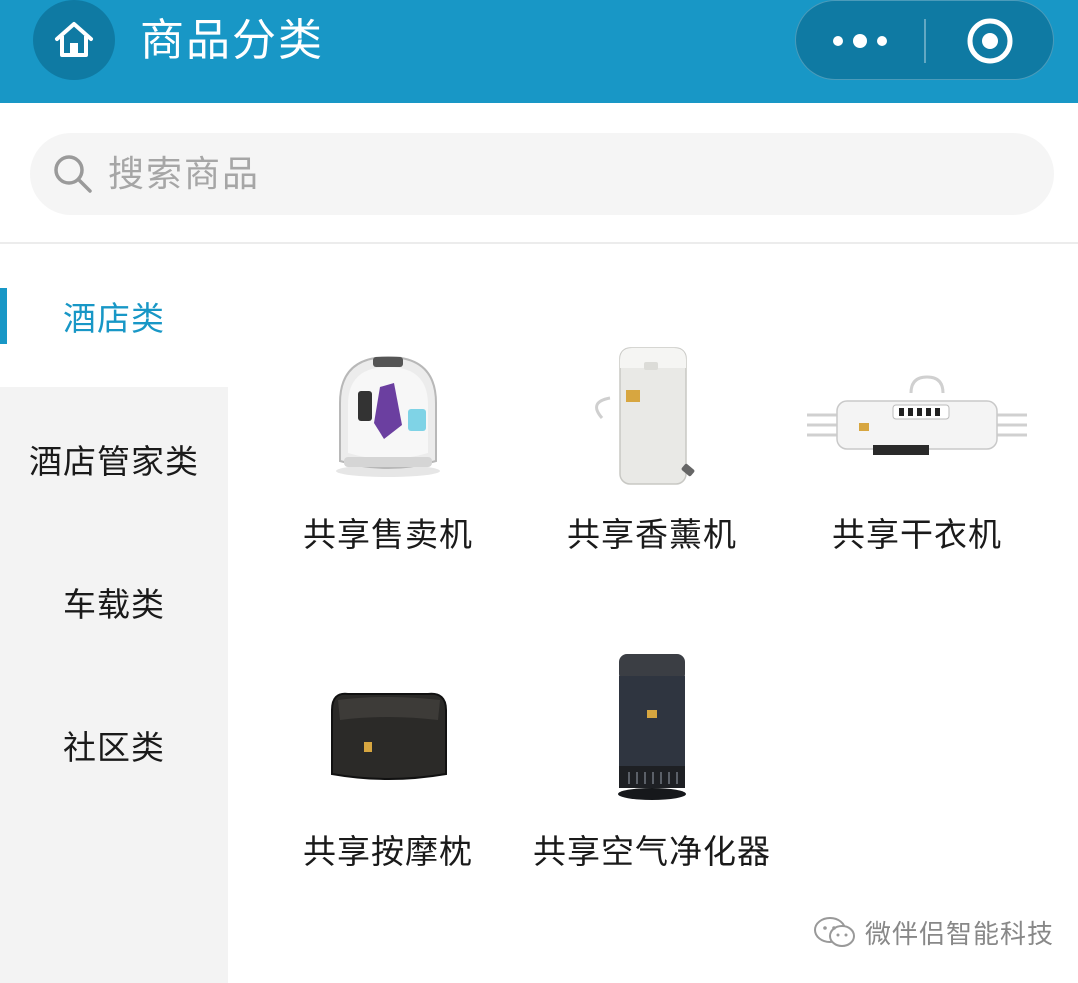 This screenshot has height=983, width=1078. I want to click on product-name: 共享按摩枕, so click(388, 851).